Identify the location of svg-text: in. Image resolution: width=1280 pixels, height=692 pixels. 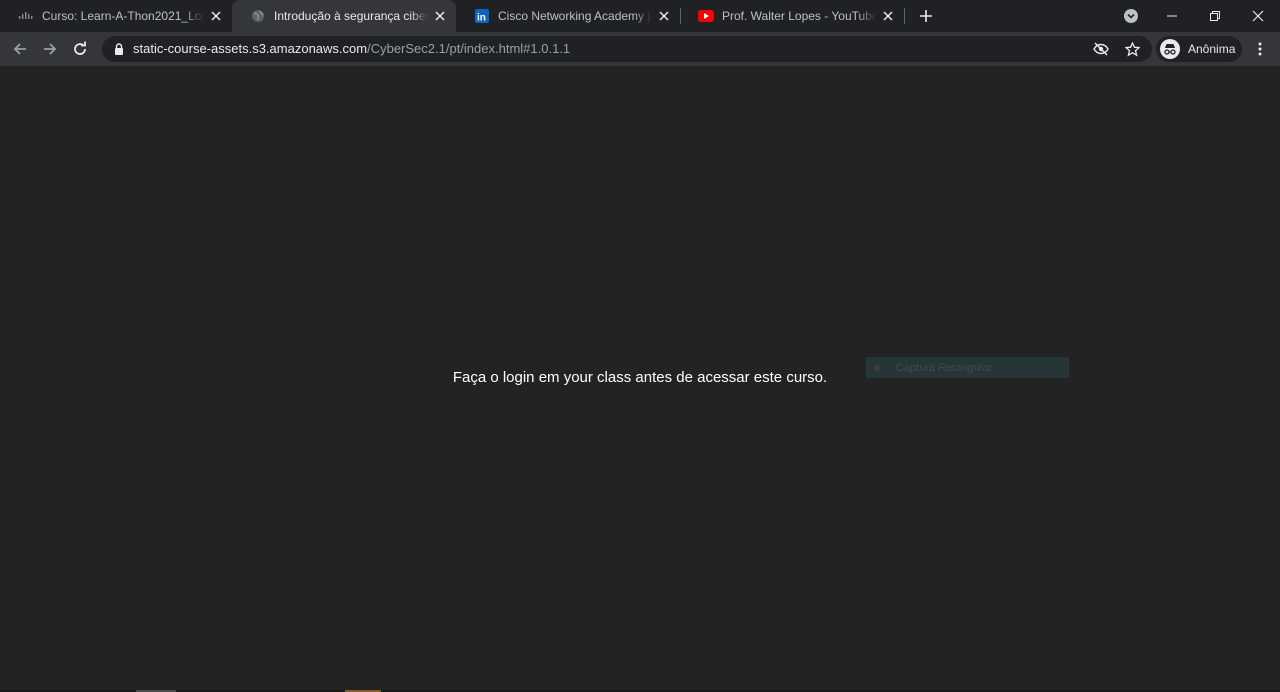
(481, 18).